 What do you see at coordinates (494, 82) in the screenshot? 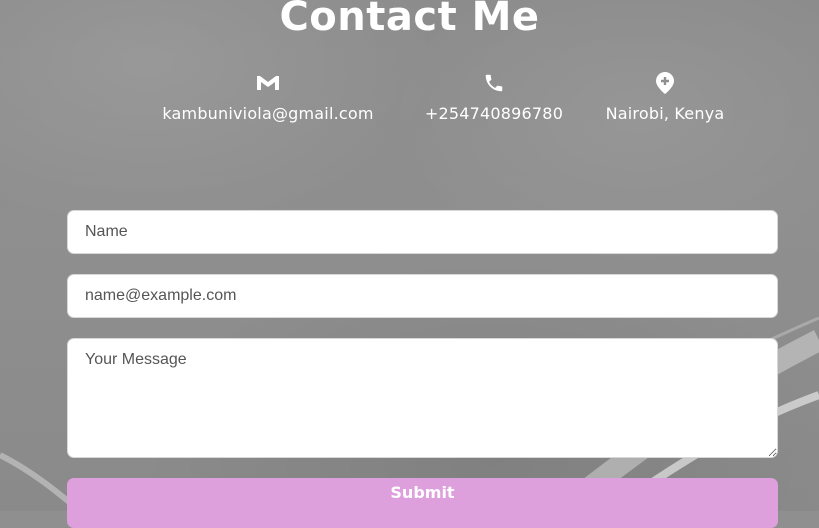
I see `phone-icon` at bounding box center [494, 82].